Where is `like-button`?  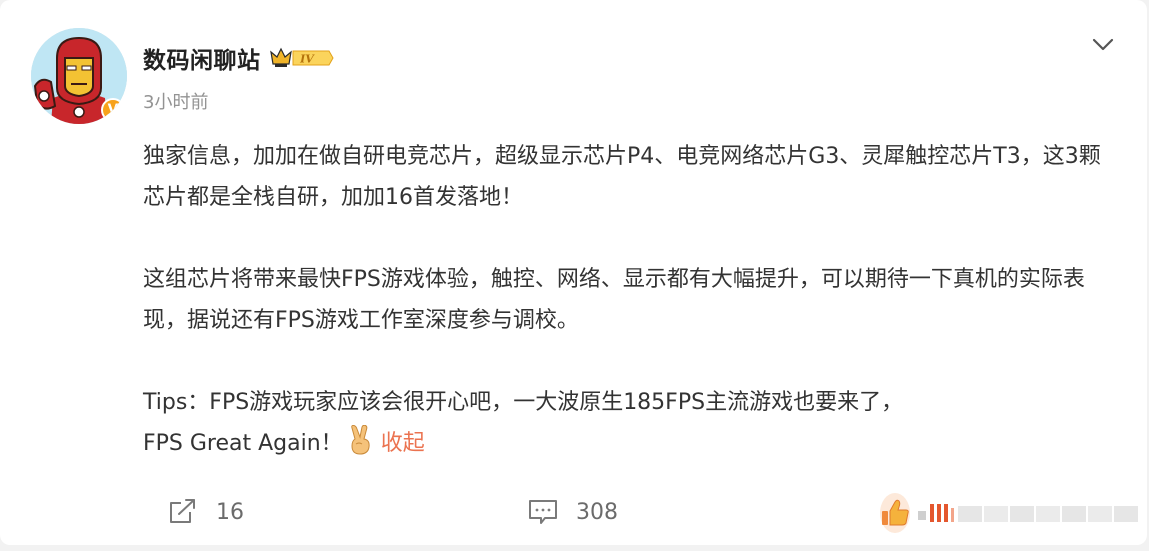
like-button is located at coordinates (1010, 513).